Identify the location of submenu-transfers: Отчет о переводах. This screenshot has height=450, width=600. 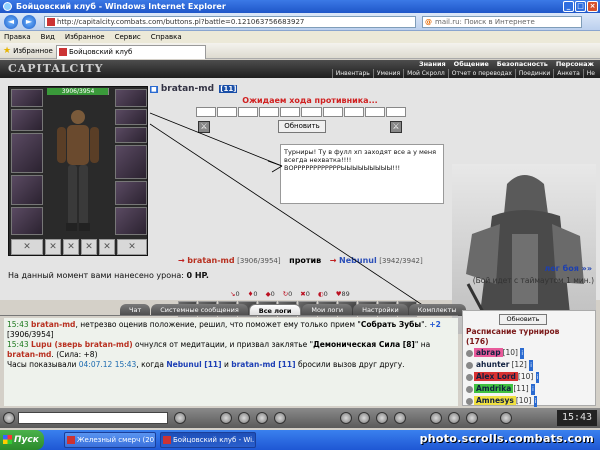
(481, 73).